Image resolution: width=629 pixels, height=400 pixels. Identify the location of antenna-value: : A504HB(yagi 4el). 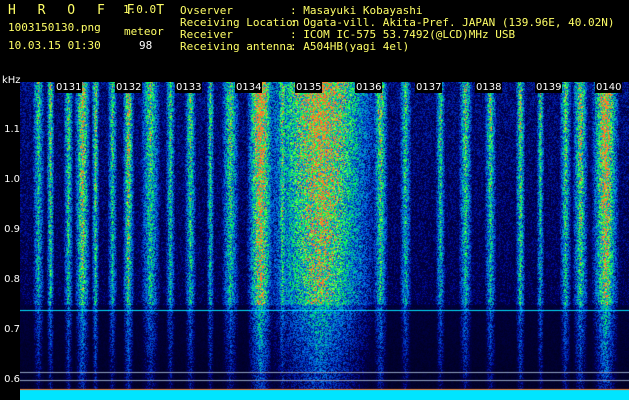
(350, 46).